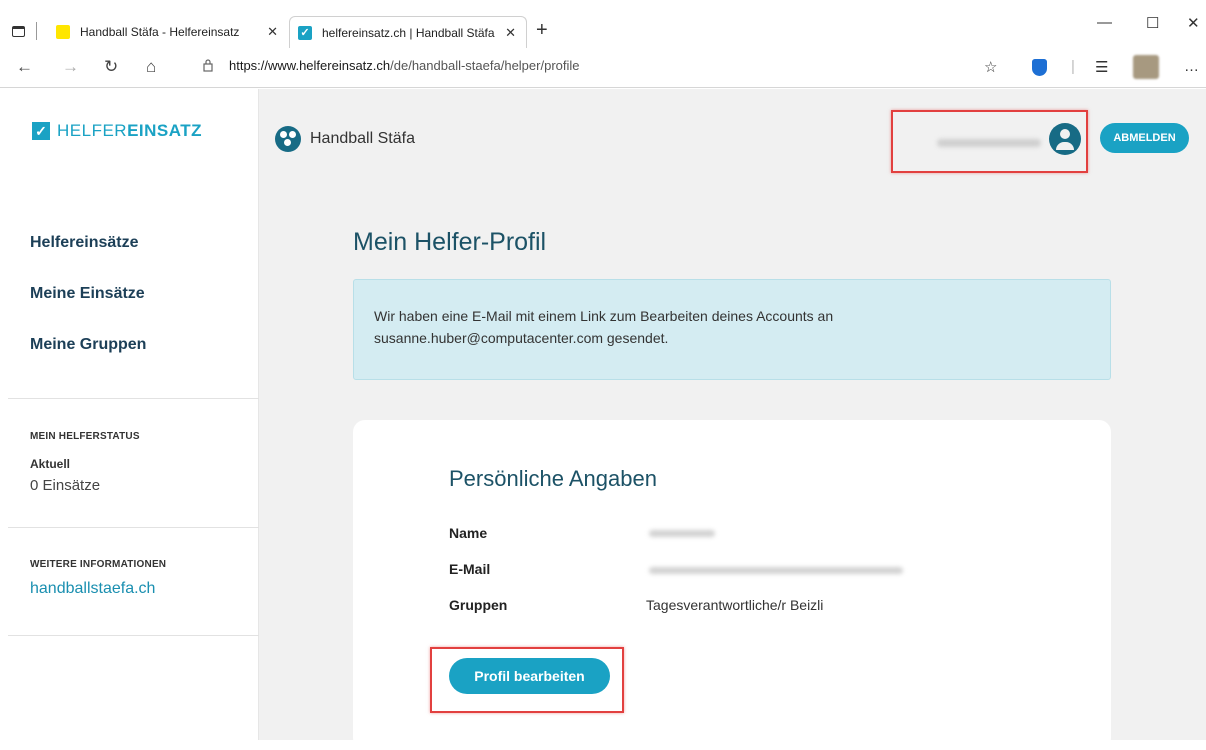 This screenshot has height=750, width=1206. What do you see at coordinates (288, 139) in the screenshot?
I see `org-icon` at bounding box center [288, 139].